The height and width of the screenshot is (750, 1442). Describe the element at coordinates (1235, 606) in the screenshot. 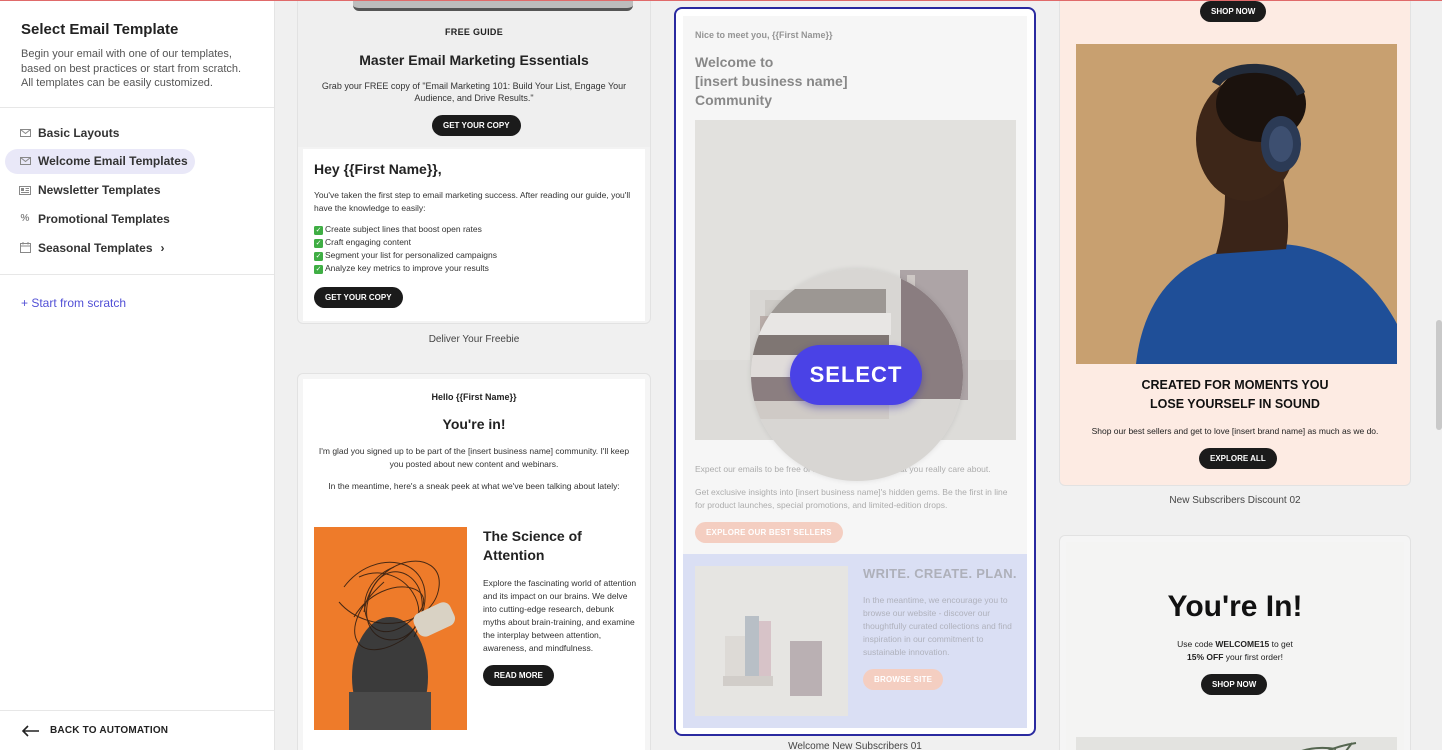

I see `promo-title: You're In!` at that location.